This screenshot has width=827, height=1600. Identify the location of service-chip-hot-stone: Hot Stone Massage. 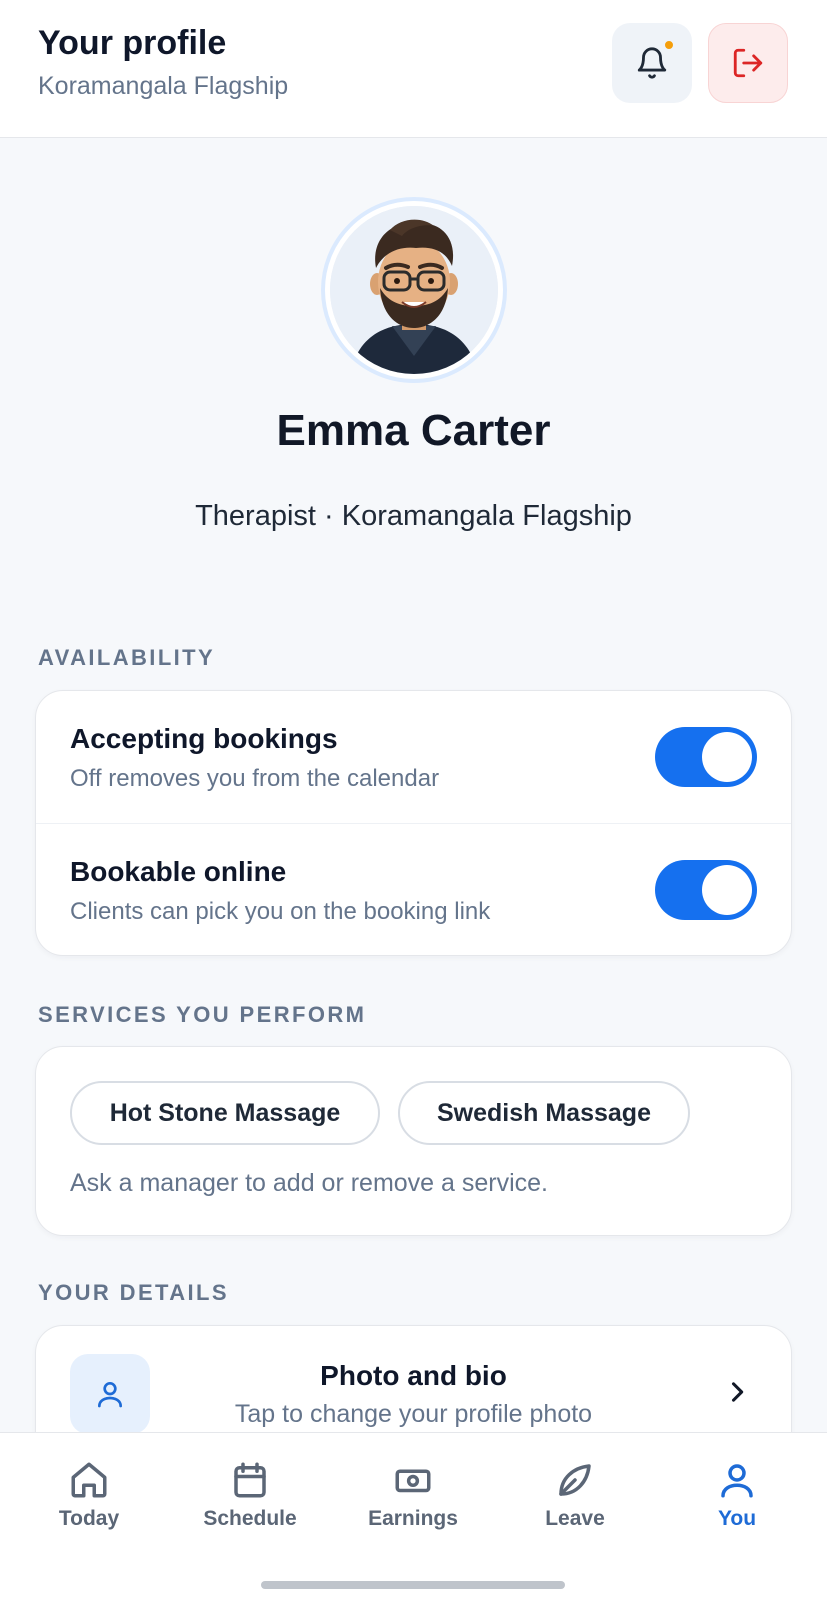
(225, 1113).